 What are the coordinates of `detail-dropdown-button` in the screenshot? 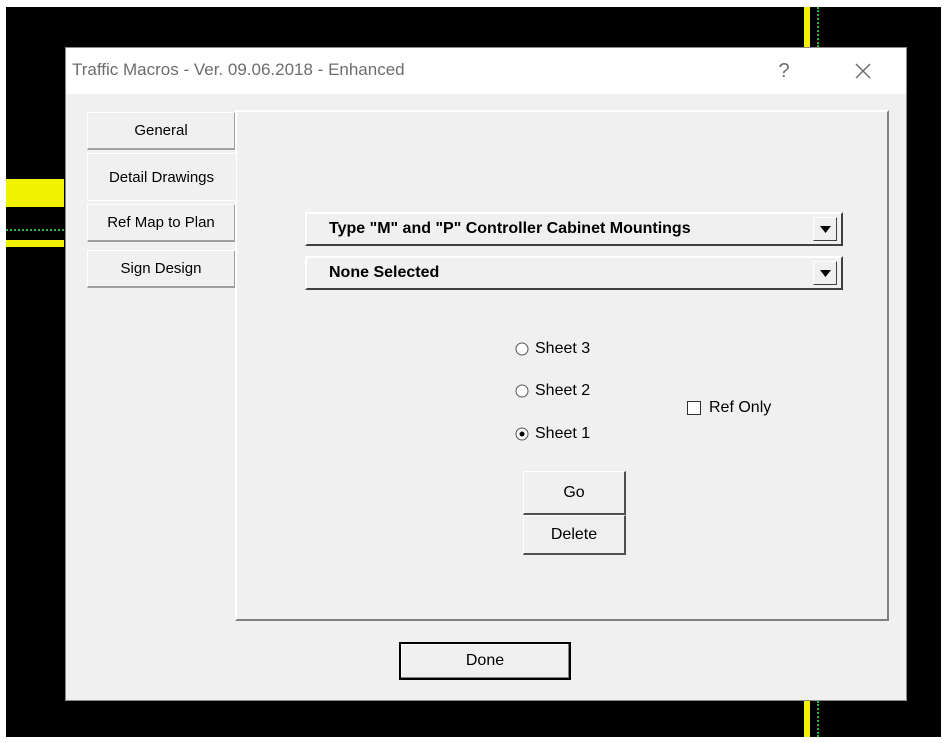 It's located at (825, 273).